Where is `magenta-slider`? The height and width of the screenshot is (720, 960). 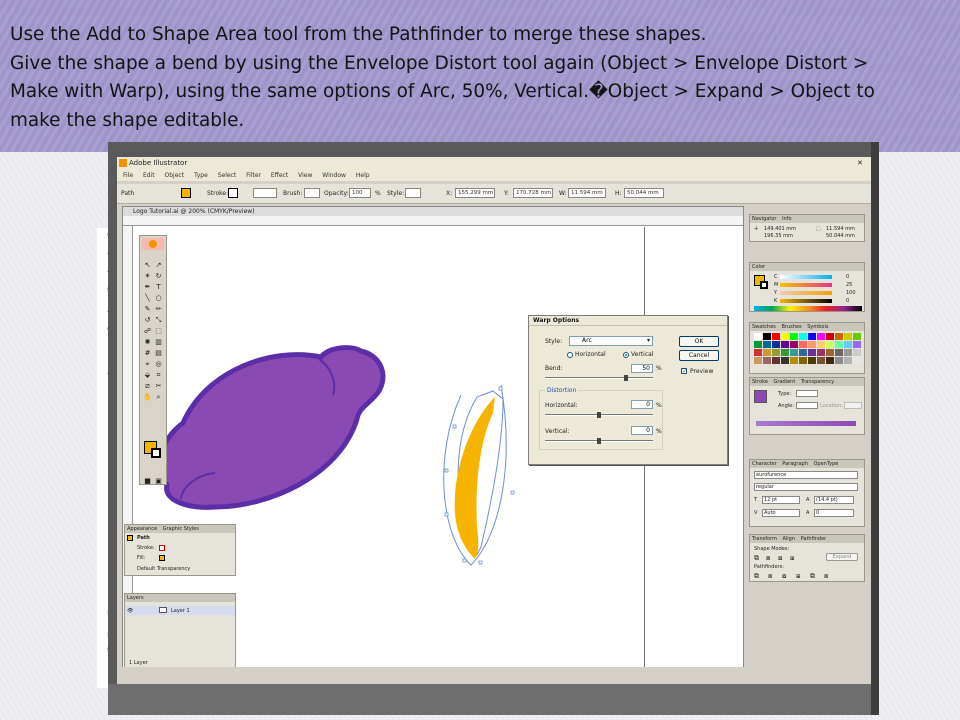
magenta-slider is located at coordinates (806, 285).